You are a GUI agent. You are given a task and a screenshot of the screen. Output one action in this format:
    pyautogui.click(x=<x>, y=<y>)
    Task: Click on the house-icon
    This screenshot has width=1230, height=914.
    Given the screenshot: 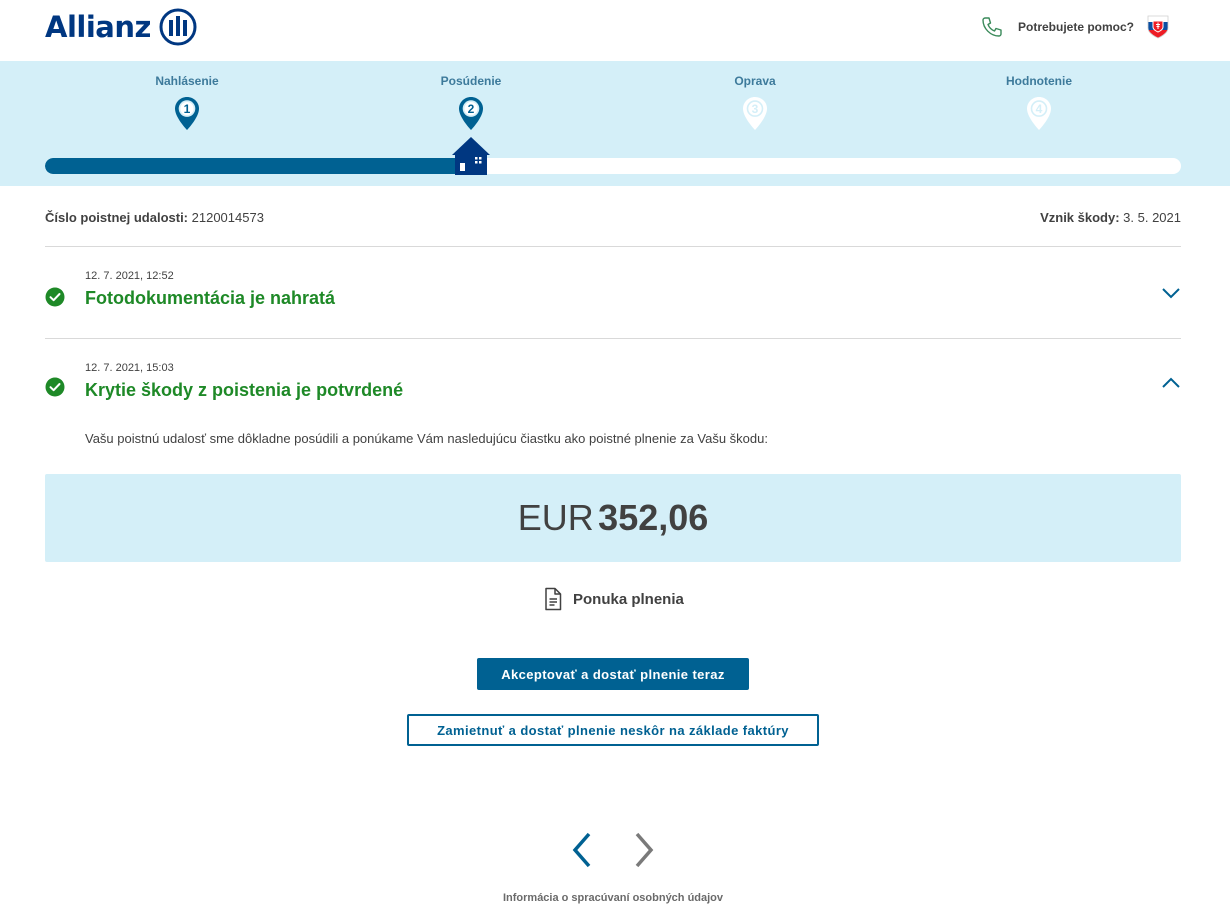 What is the action you would take?
    pyautogui.click(x=471, y=156)
    